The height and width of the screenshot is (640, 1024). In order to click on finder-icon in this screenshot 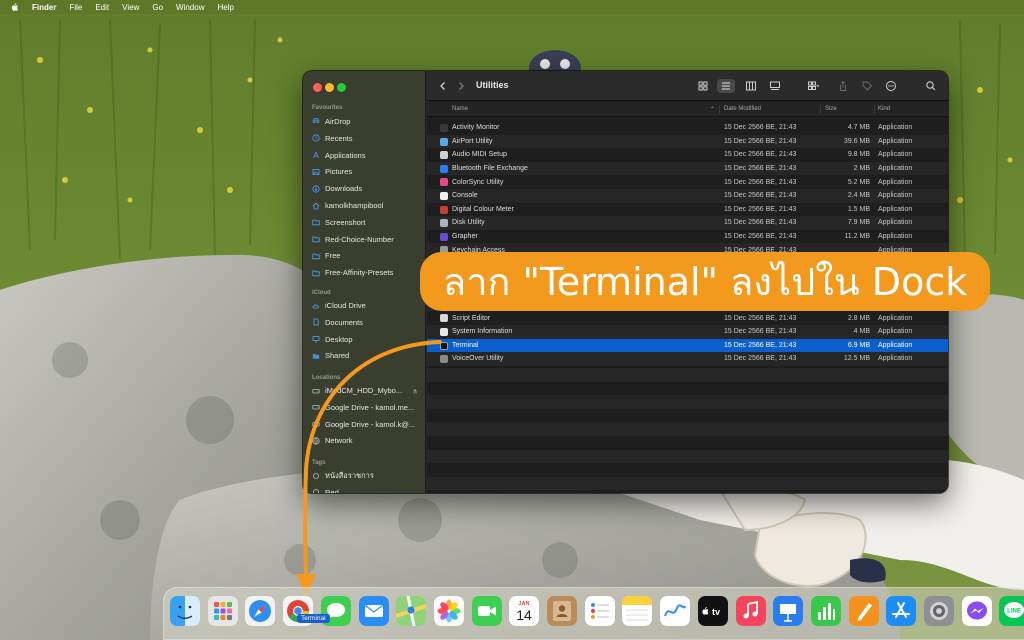, I will do `click(185, 611)`.